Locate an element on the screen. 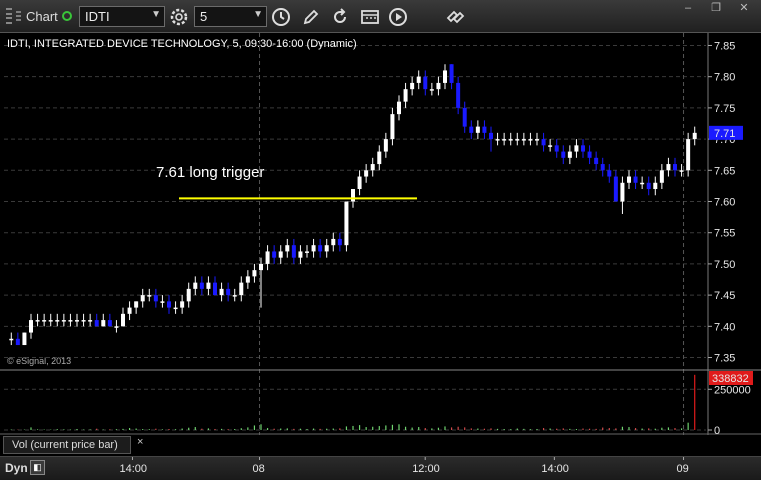 Image resolution: width=761 pixels, height=480 pixels. interval-input: 5 ▼ is located at coordinates (230, 16).